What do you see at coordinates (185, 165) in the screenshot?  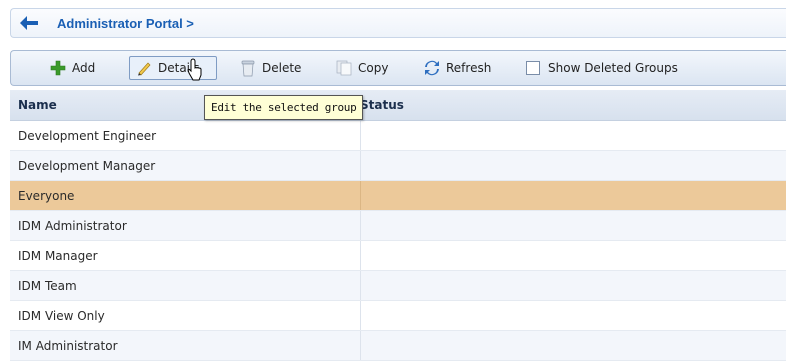 I see `group-name-cell: Development Manager` at bounding box center [185, 165].